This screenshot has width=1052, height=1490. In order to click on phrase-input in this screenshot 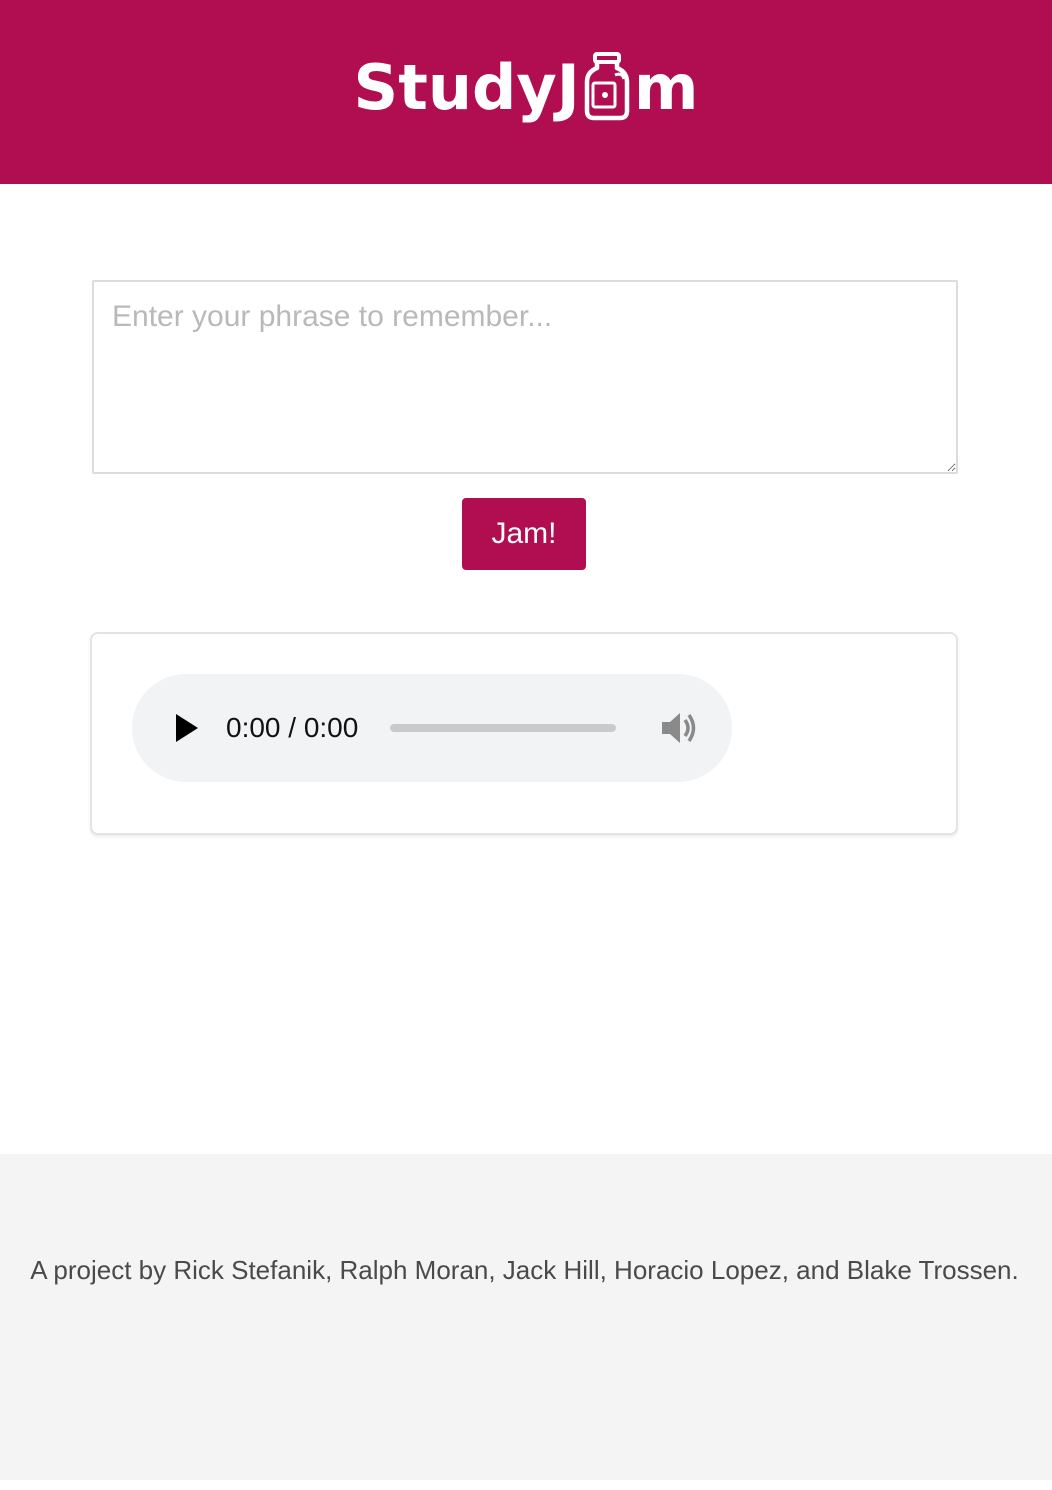, I will do `click(525, 377)`.